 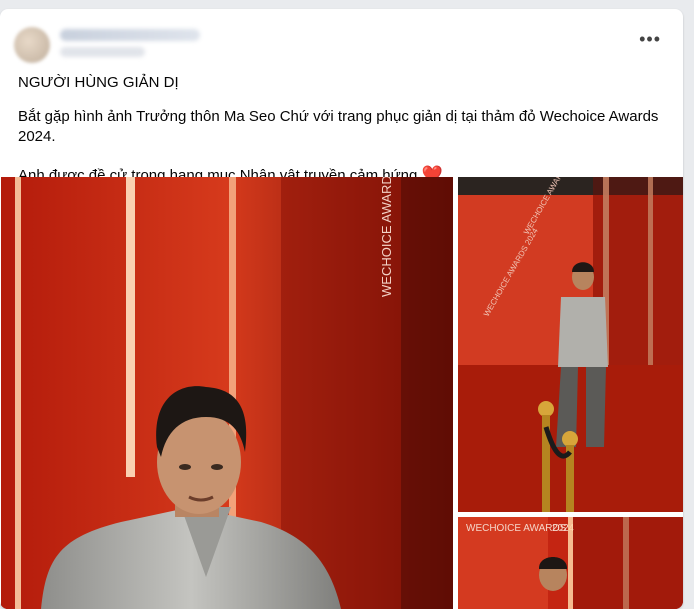 What do you see at coordinates (102, 52) in the screenshot?
I see `post-meta-blurred` at bounding box center [102, 52].